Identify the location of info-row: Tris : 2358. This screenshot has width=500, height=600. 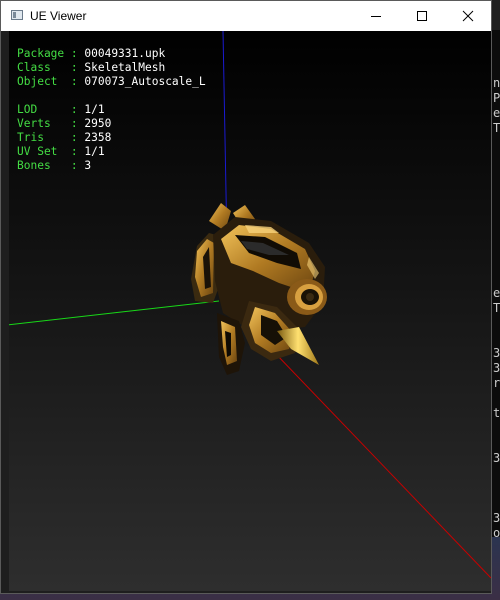
(111, 138).